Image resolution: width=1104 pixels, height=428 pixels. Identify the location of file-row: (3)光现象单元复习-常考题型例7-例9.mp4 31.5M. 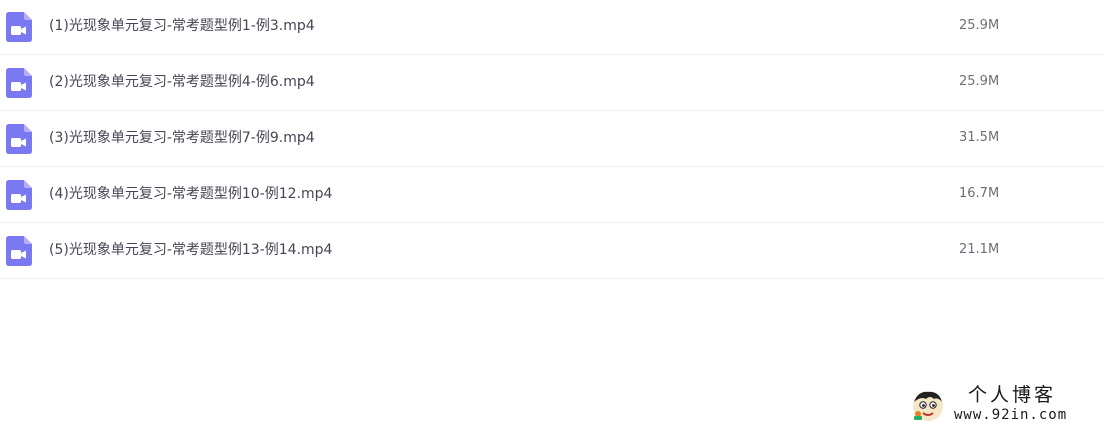
(552, 139).